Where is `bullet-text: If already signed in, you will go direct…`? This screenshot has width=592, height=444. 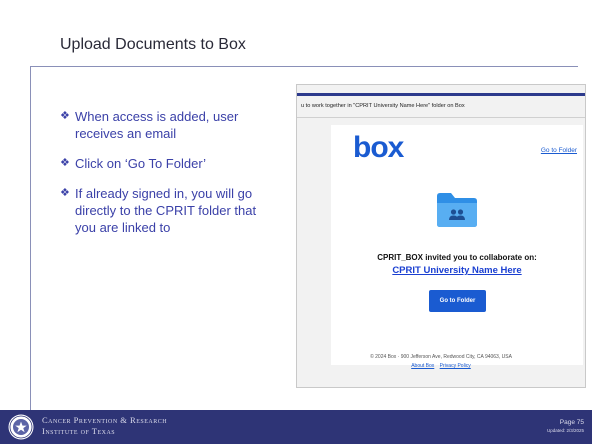
bullet-text: If already signed in, you will go direct… is located at coordinates (166, 210).